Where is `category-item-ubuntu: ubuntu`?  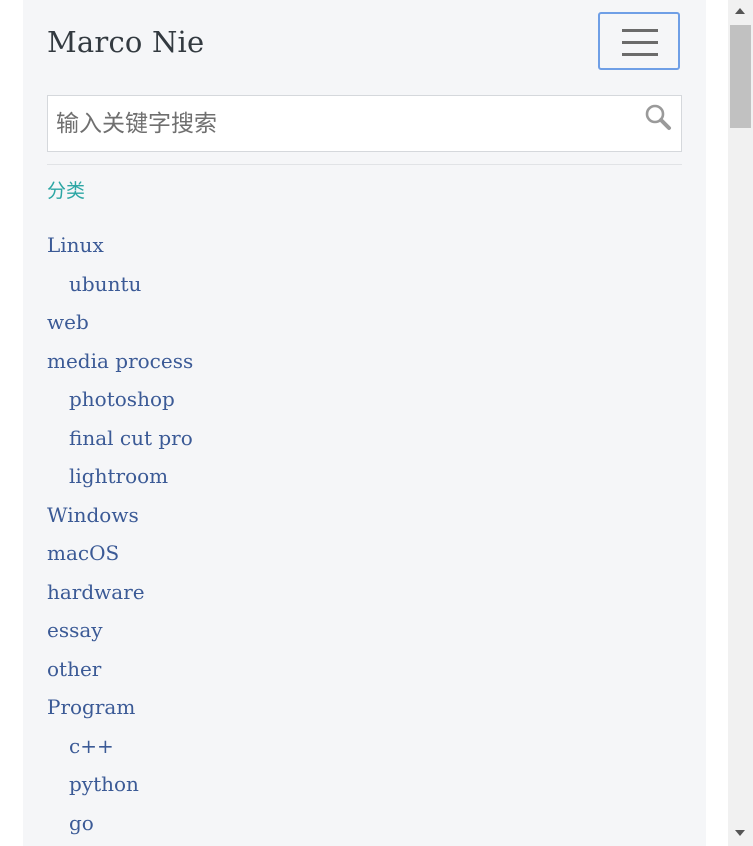 category-item-ubuntu: ubuntu is located at coordinates (120, 286).